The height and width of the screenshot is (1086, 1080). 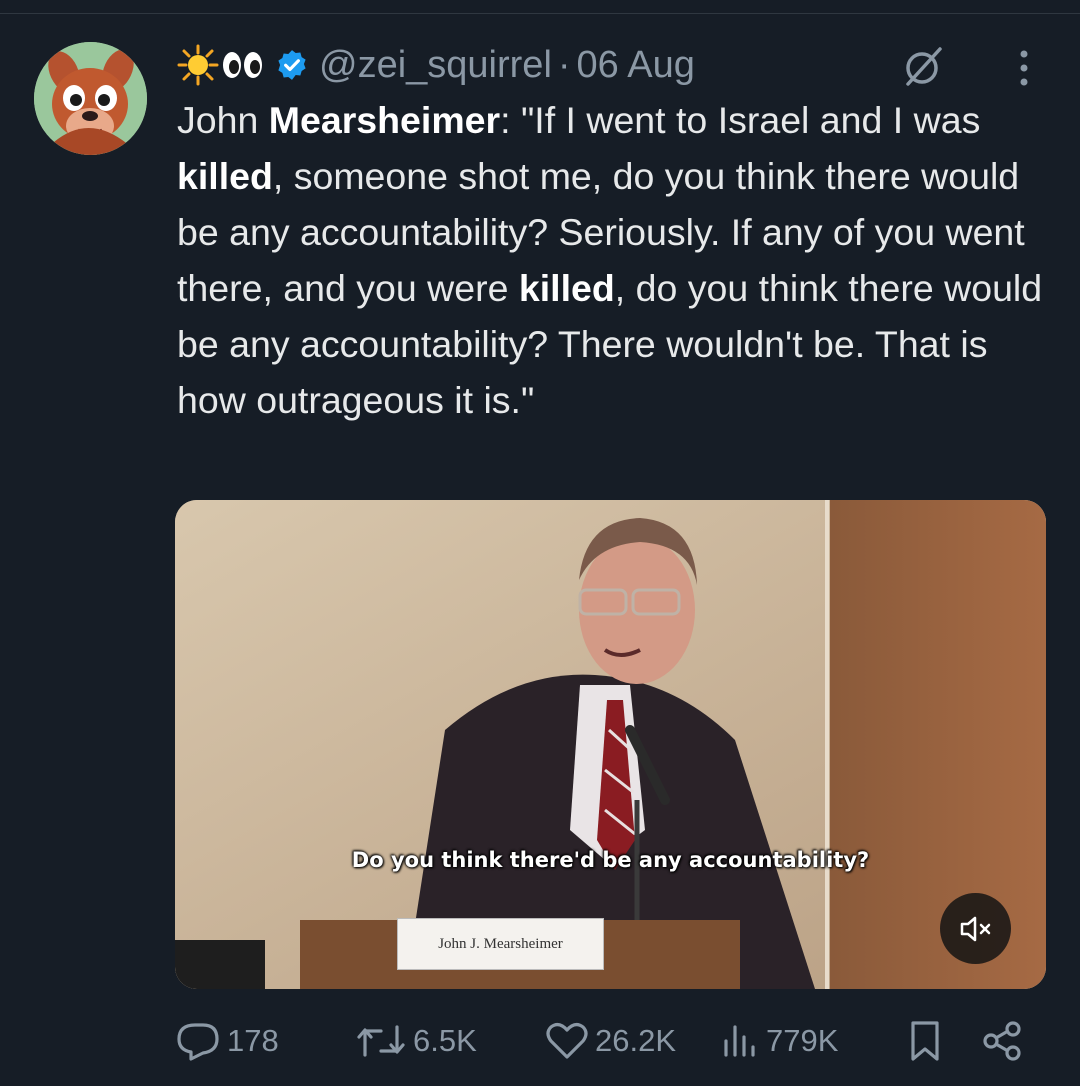 I want to click on share-button, so click(x=1003, y=1041).